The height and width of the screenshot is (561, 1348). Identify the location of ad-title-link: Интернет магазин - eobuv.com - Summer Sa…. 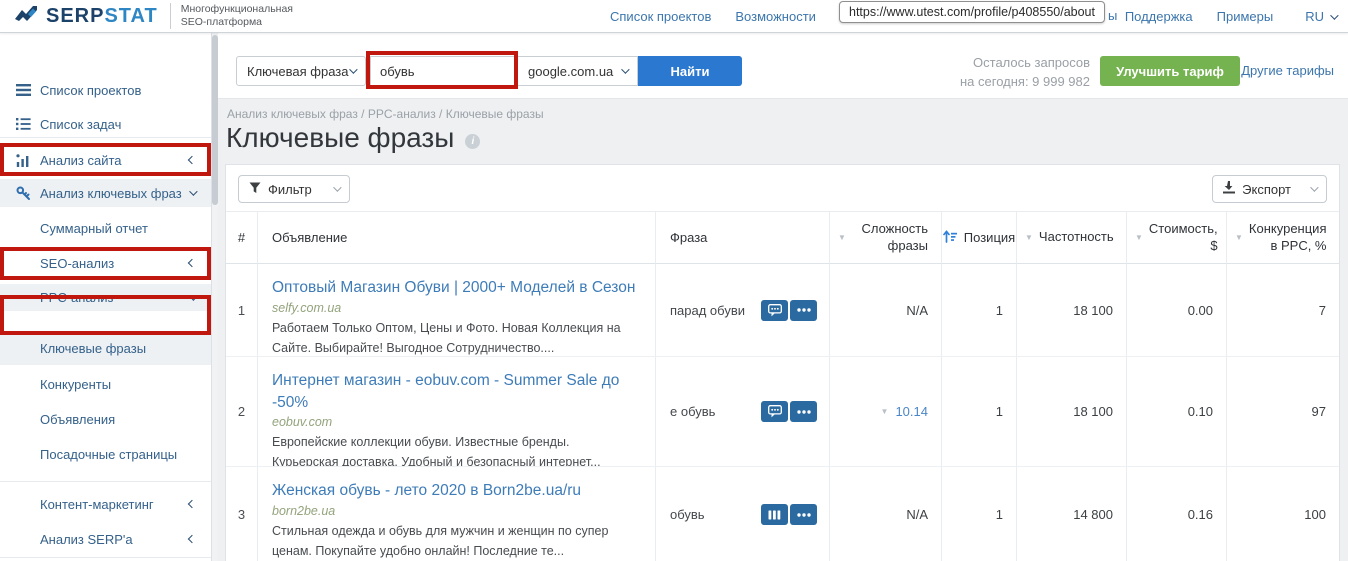
(455, 391).